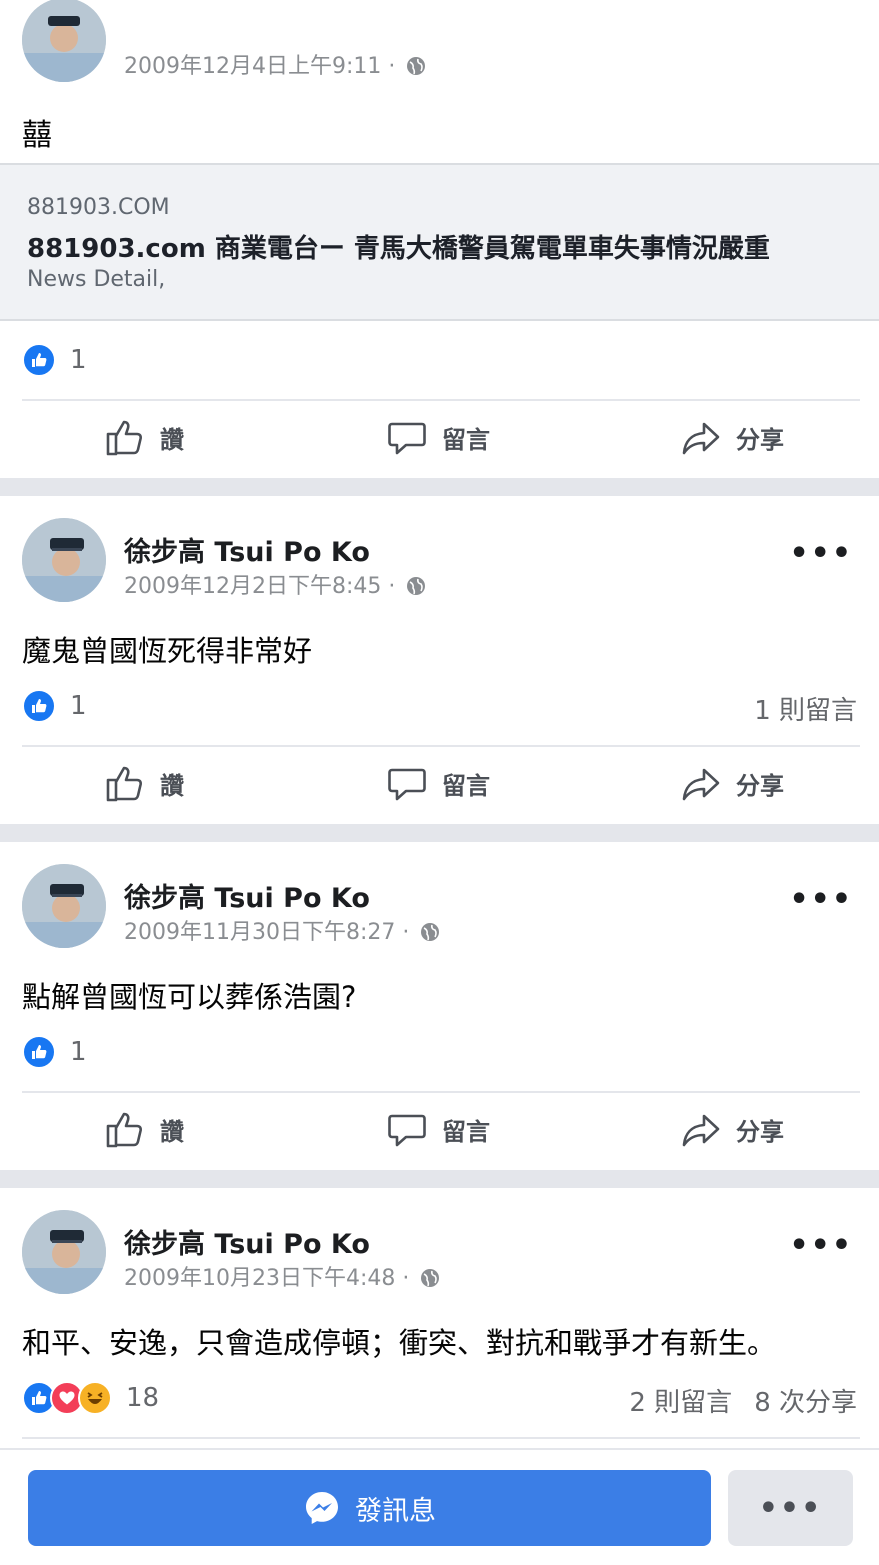 This screenshot has height=1565, width=879. Describe the element at coordinates (743, 1400) in the screenshot. I see `post-stats: 2 則留言 8 次分享` at that location.